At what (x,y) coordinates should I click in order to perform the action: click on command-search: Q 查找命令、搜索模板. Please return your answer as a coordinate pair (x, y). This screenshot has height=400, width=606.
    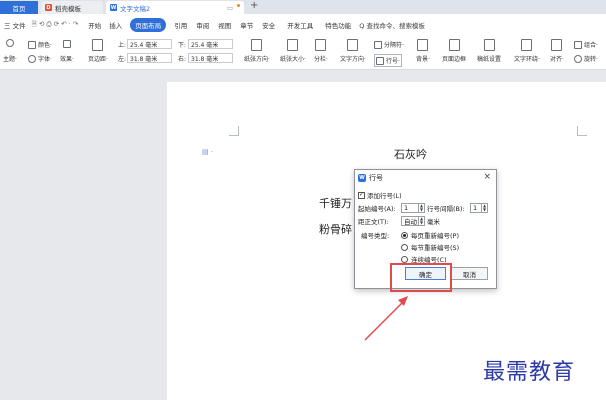
    Looking at the image, I should click on (392, 25).